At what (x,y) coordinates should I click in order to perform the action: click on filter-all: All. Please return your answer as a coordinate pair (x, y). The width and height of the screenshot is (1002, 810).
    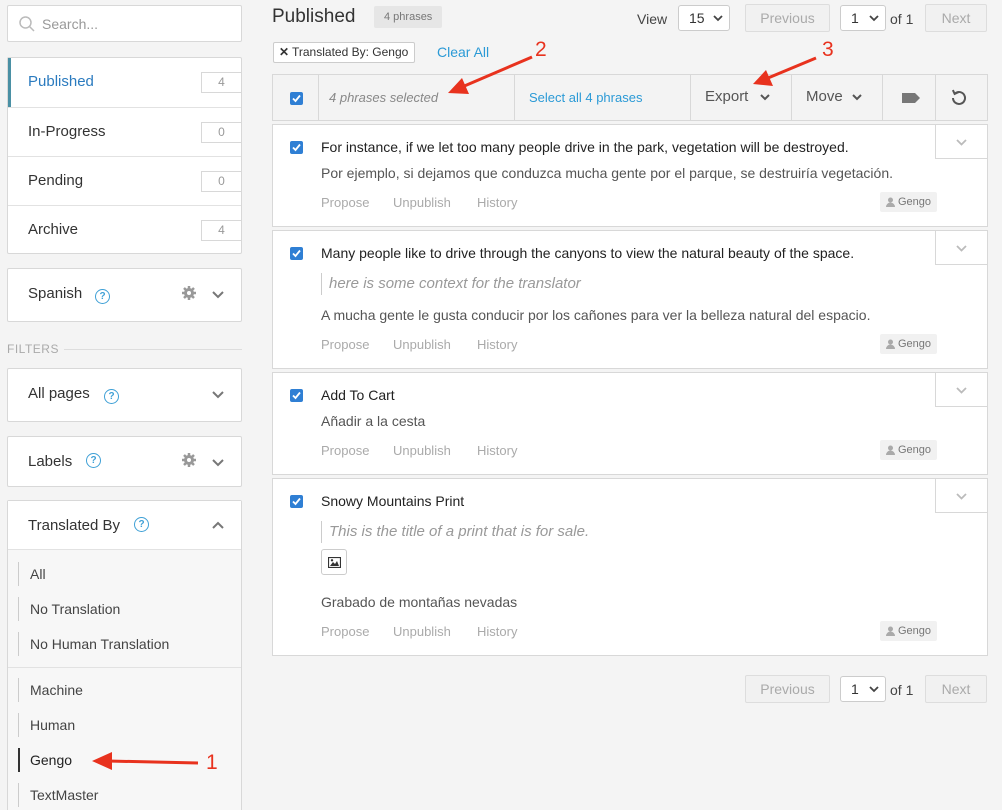
    Looking at the image, I should click on (32, 574).